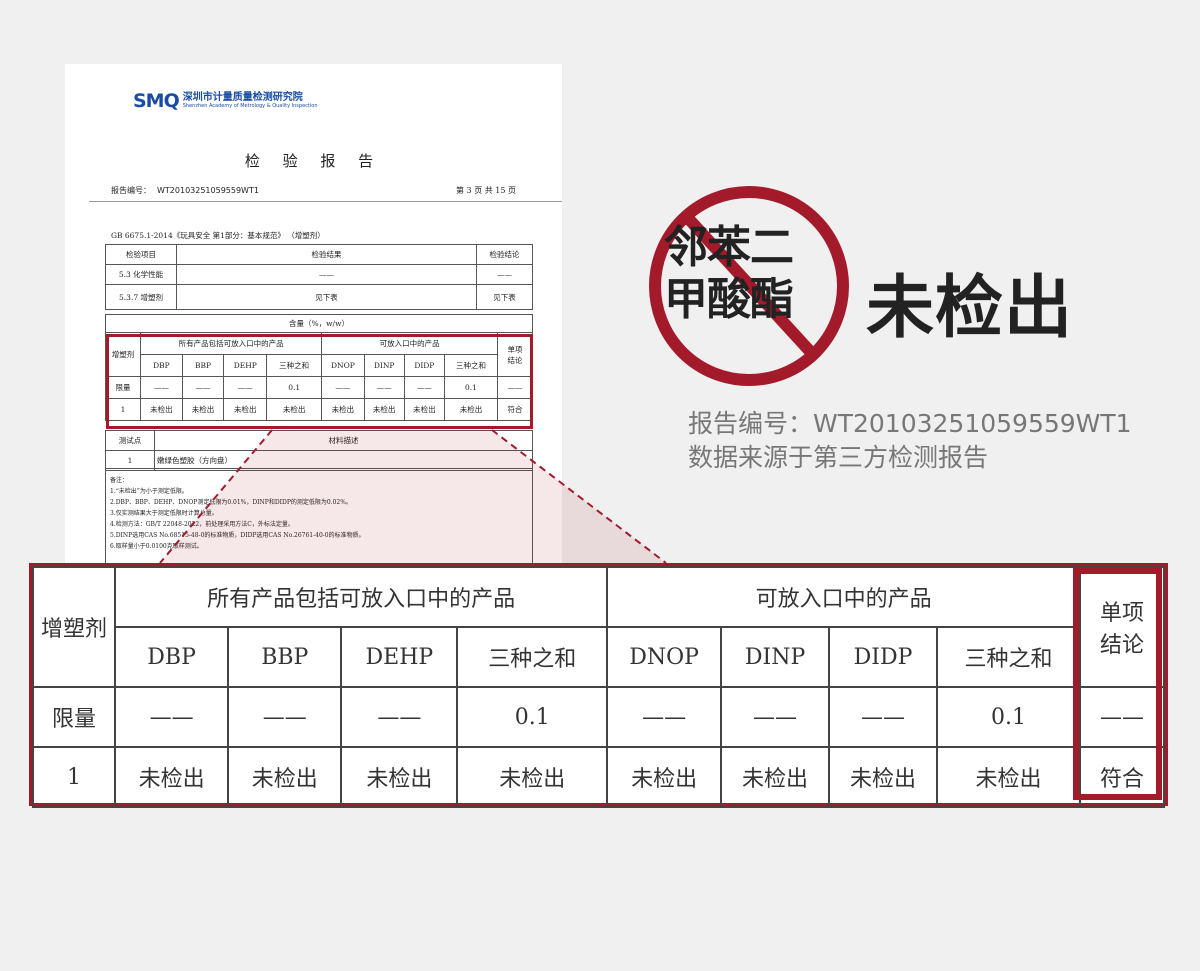  I want to click on table-row: 增塑剂 所有产品包括可放入口中的产品 可放入口中的产品 单项 结论, so click(598, 627).